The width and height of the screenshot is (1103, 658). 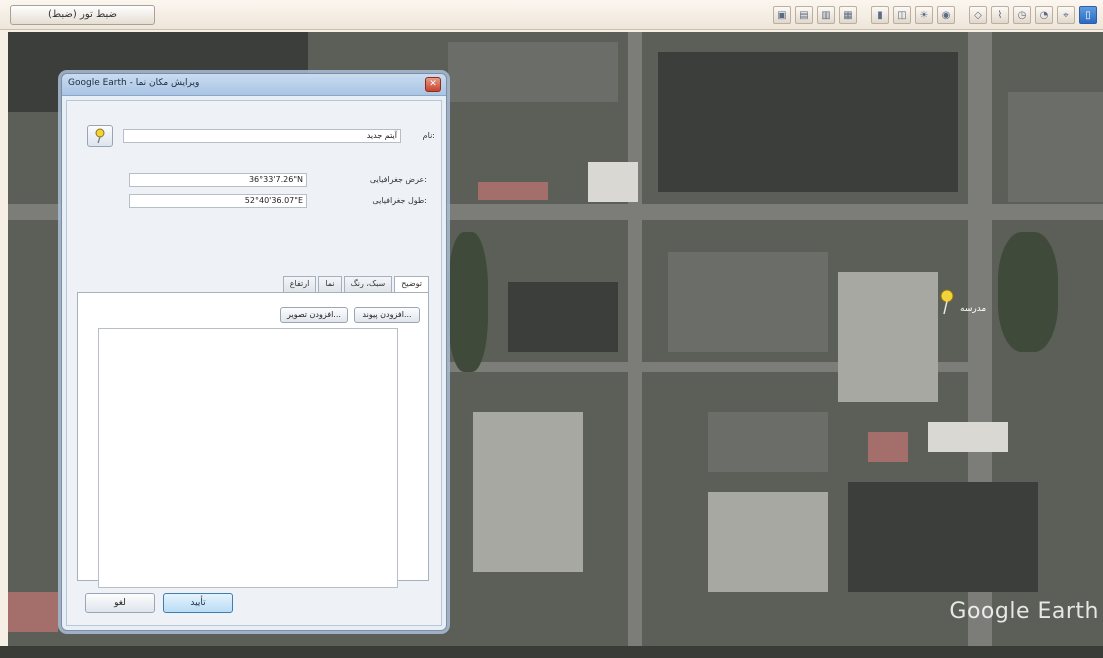 What do you see at coordinates (262, 136) in the screenshot?
I see `name-field: آیتم جدید` at bounding box center [262, 136].